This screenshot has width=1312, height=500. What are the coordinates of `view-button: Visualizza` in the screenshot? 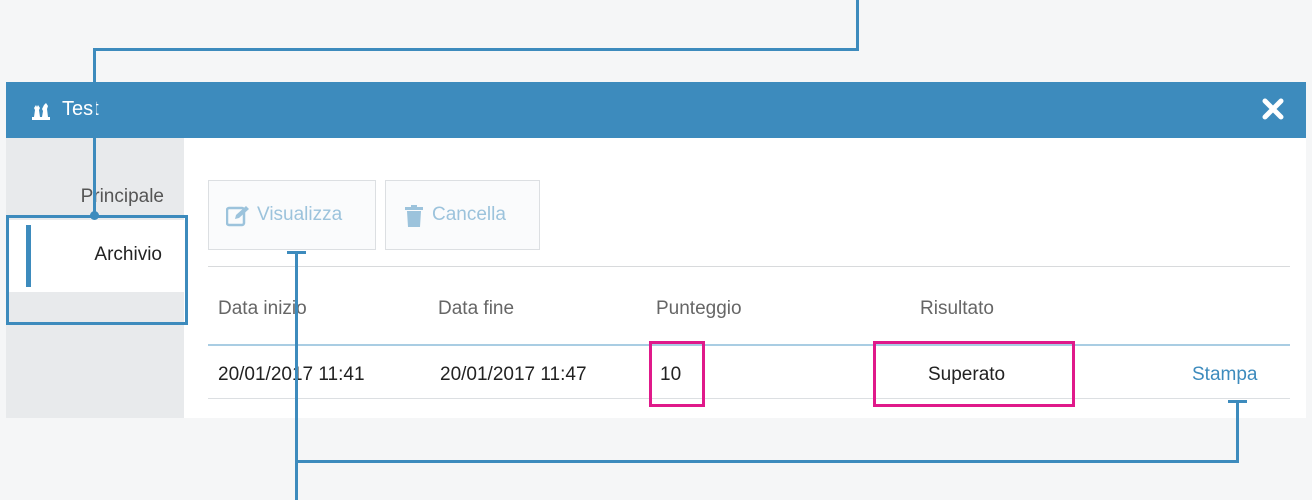 It's located at (292, 215).